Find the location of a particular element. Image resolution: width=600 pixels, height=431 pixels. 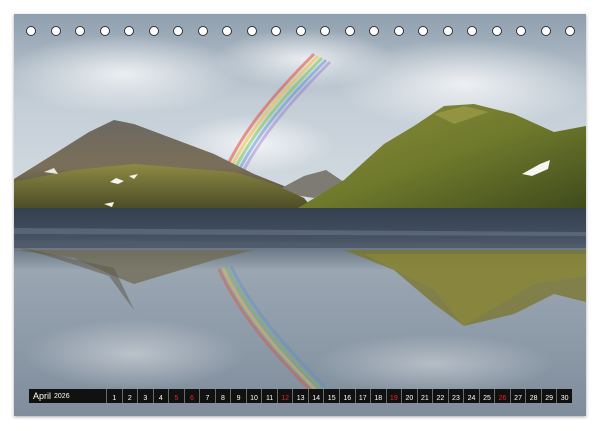

day-cell: 3 is located at coordinates (145, 396).